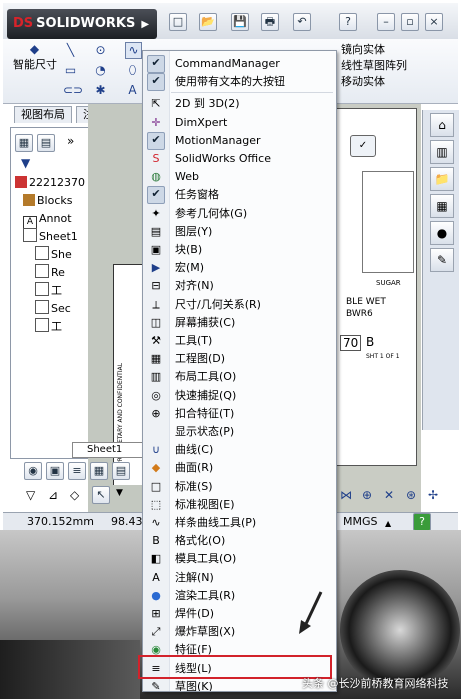  I want to click on dimxpert-icon: ✛, so click(156, 122).